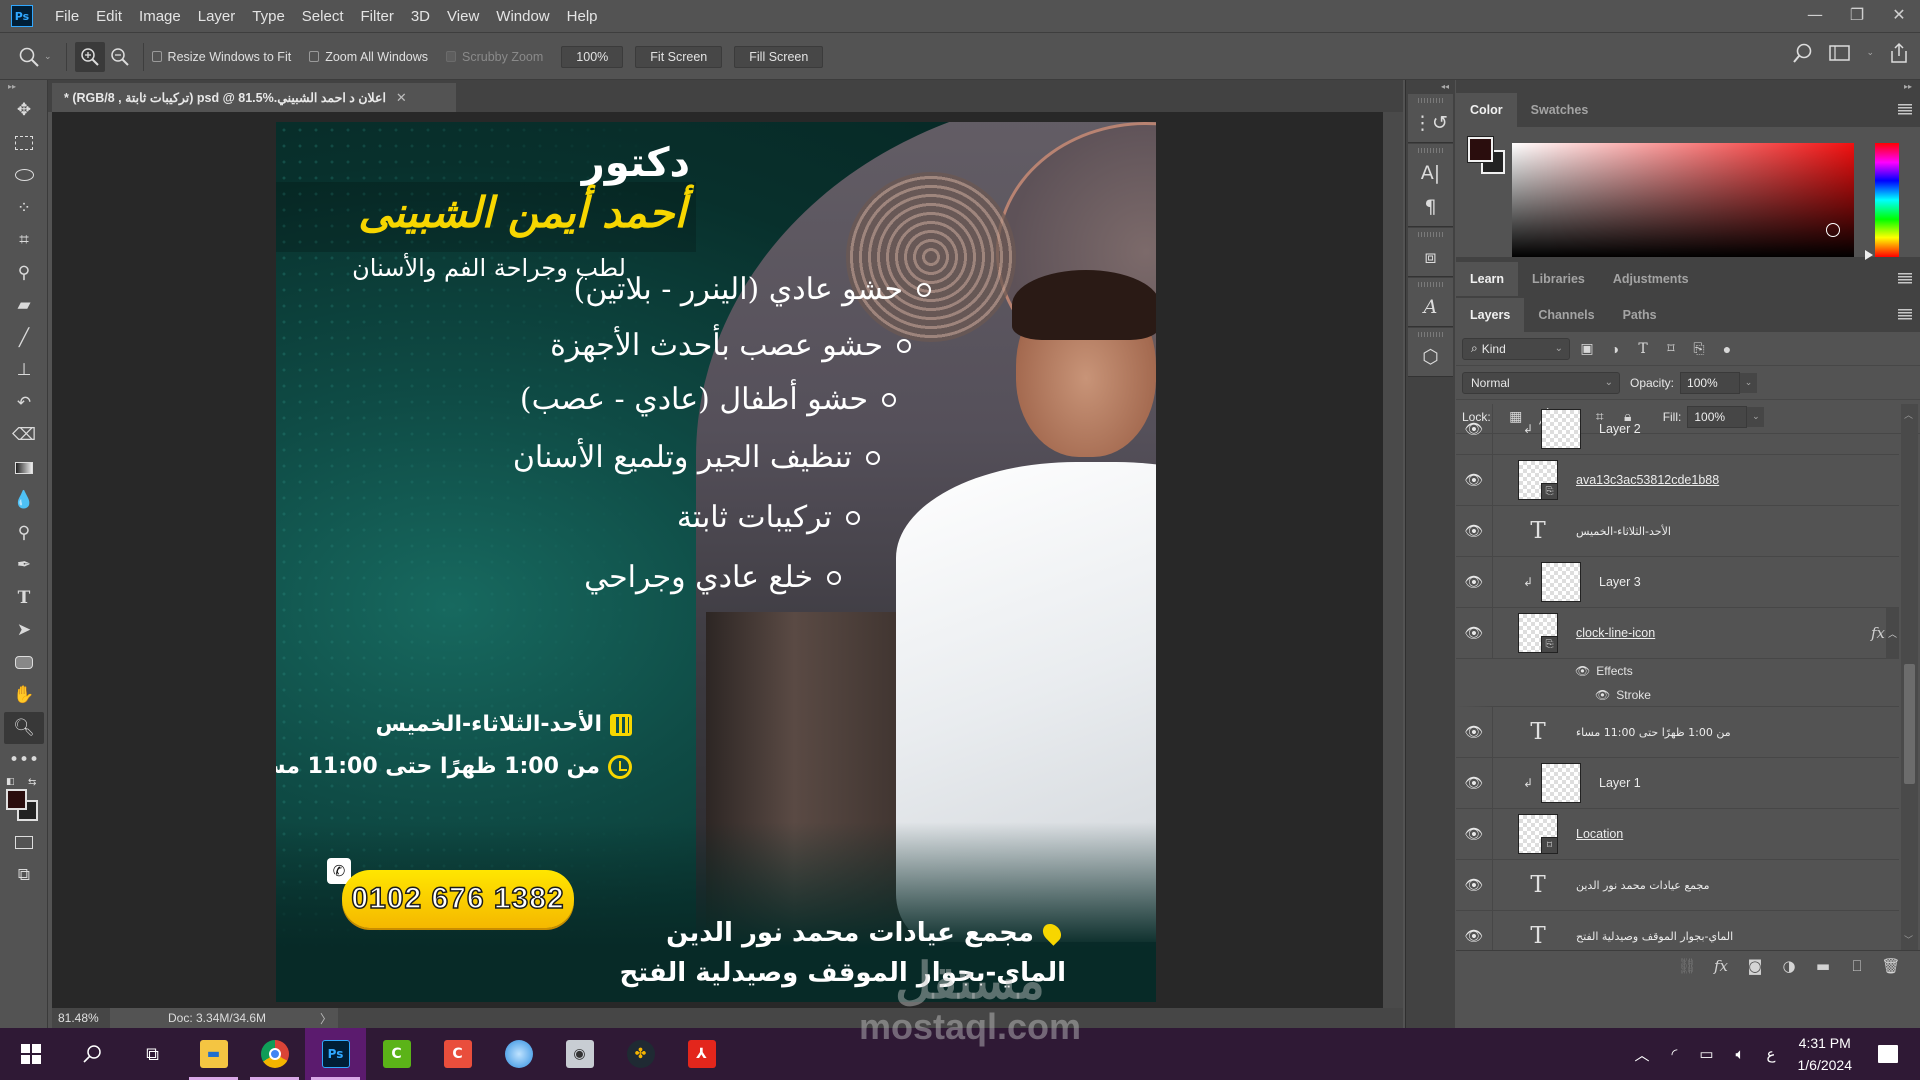  I want to click on healing-brush-tool: ▰, so click(24, 305).